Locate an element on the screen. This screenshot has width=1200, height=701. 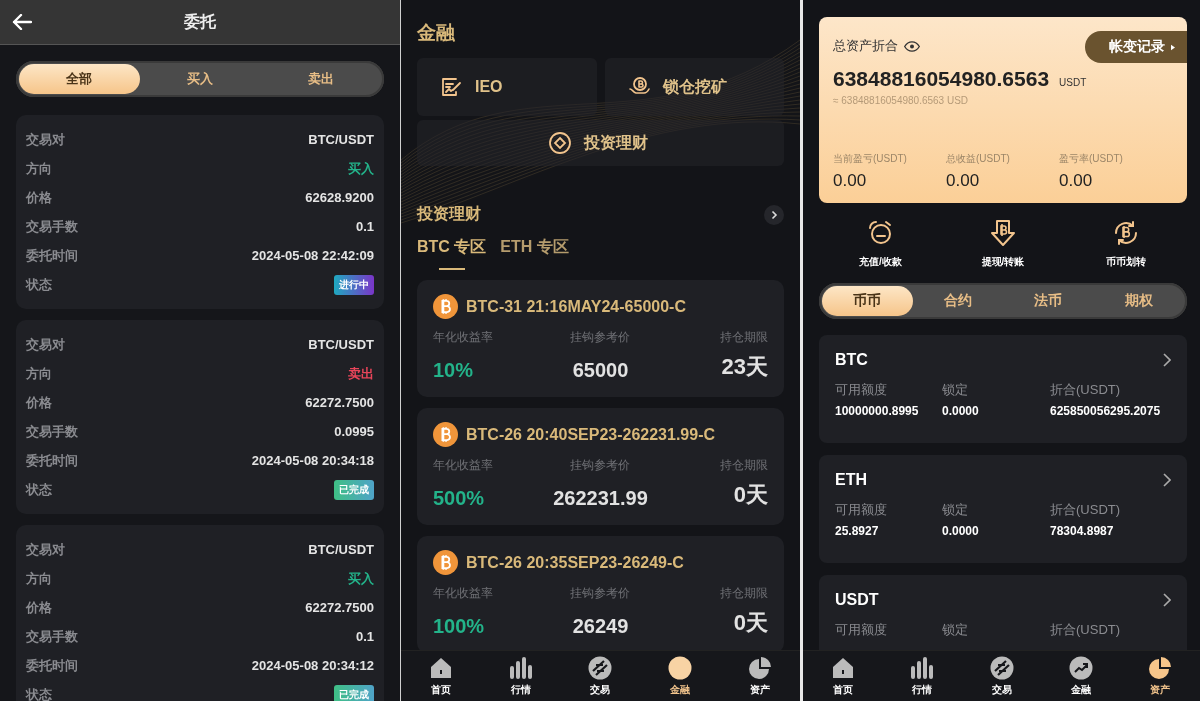
coin-name: USDT is located at coordinates (857, 600).